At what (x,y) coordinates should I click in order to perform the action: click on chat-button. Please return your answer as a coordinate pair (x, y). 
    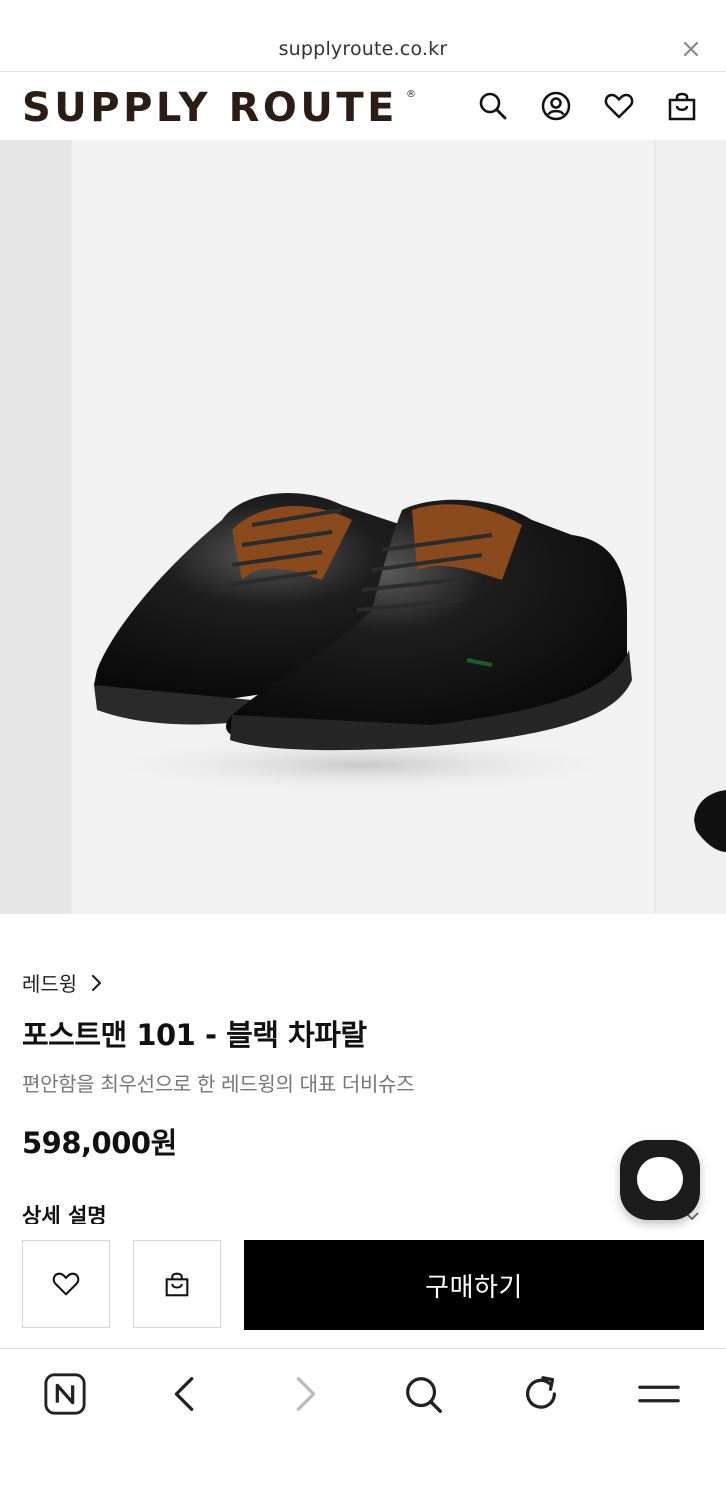
    Looking at the image, I should click on (660, 1180).